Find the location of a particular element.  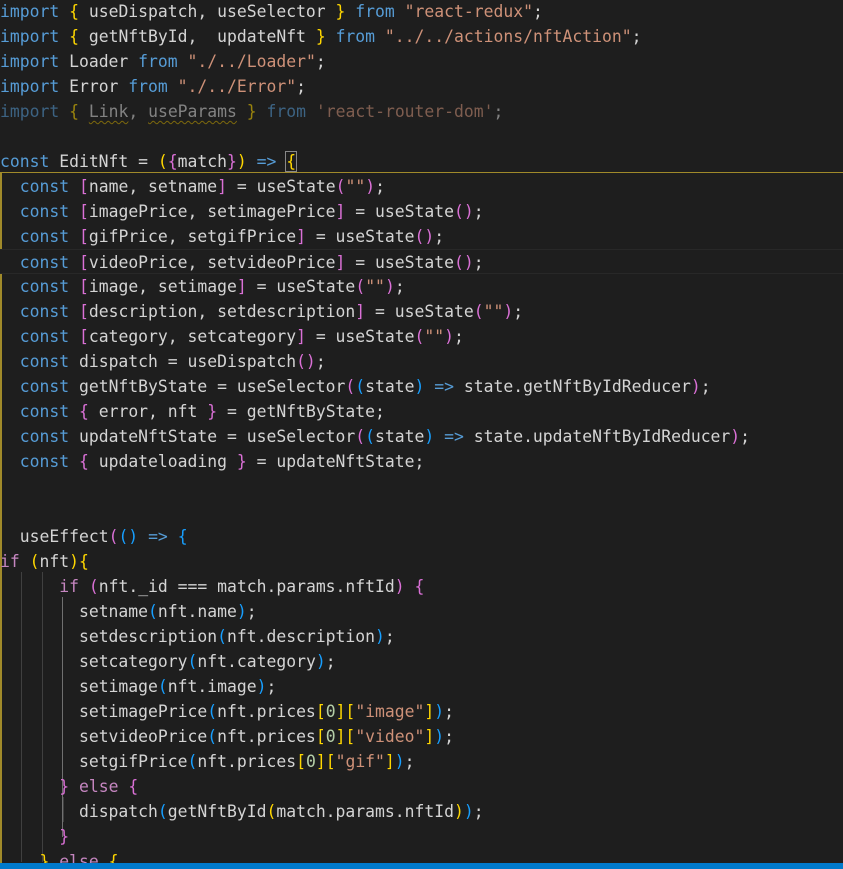

code-line: const { error, nft } = getNftByState; is located at coordinates (192, 411).